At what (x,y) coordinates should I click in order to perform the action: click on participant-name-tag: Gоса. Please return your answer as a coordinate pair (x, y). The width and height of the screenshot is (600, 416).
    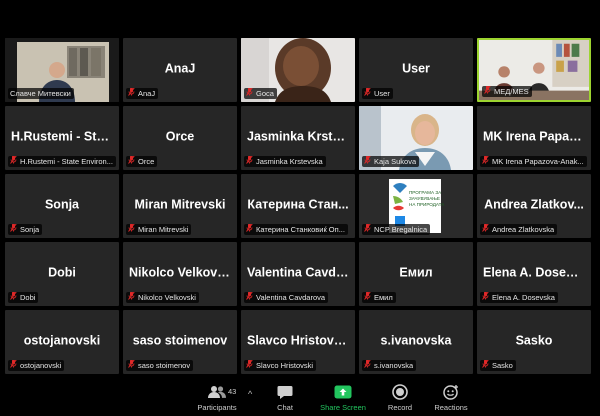
    Looking at the image, I should click on (260, 93).